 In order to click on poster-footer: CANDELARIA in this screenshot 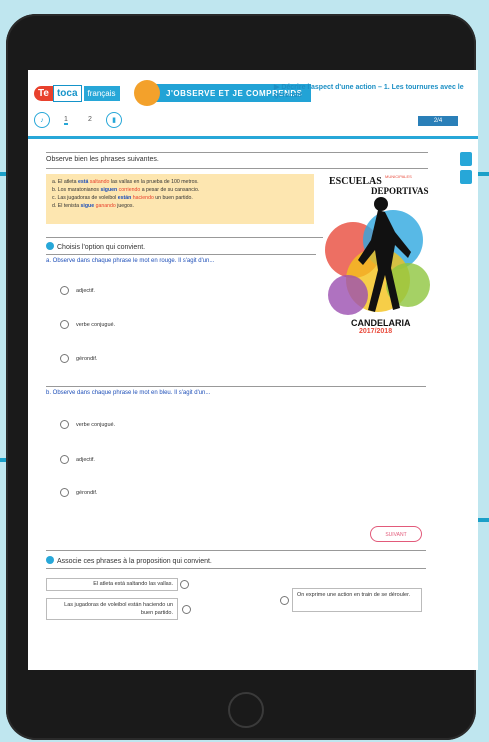, I will do `click(381, 323)`.